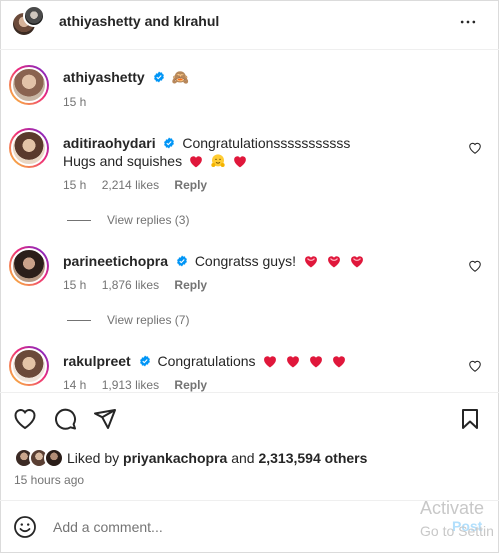  Describe the element at coordinates (312, 458) in the screenshot. I see `liked-by-others: 2,313,594 others` at that location.